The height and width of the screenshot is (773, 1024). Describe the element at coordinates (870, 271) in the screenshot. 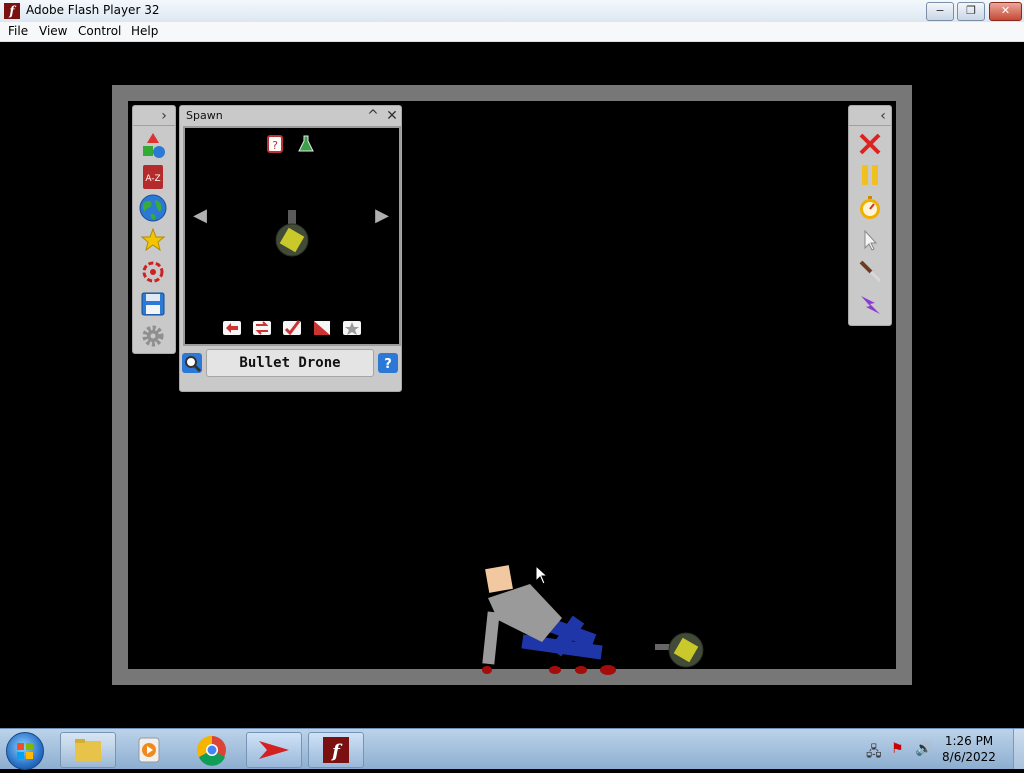

I see `knife-icon` at that location.